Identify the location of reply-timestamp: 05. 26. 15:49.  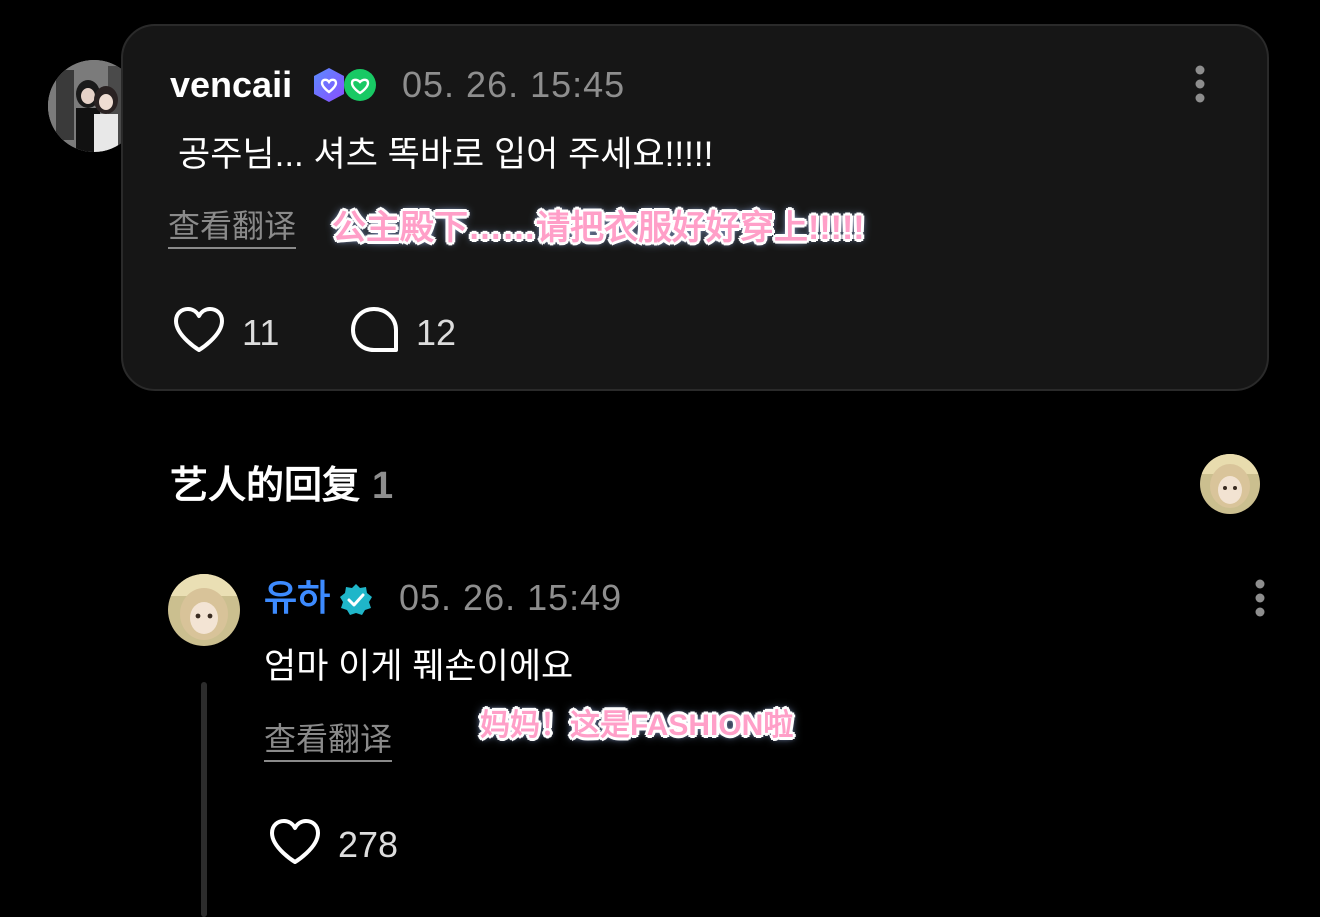
(511, 597).